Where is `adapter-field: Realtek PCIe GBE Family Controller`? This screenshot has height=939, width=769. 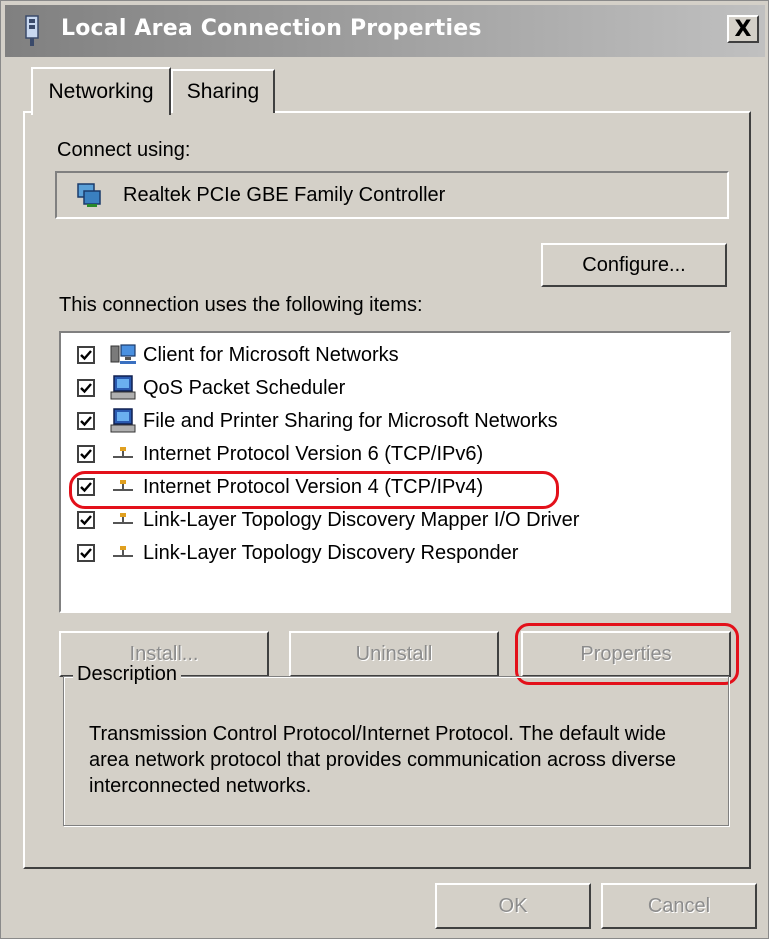
adapter-field: Realtek PCIe GBE Family Controller is located at coordinates (392, 195).